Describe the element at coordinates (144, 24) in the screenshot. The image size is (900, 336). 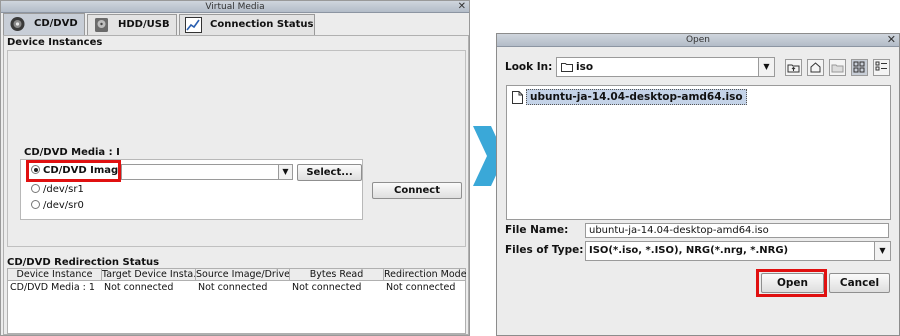
I see `tab-label: HDD/USB` at that location.